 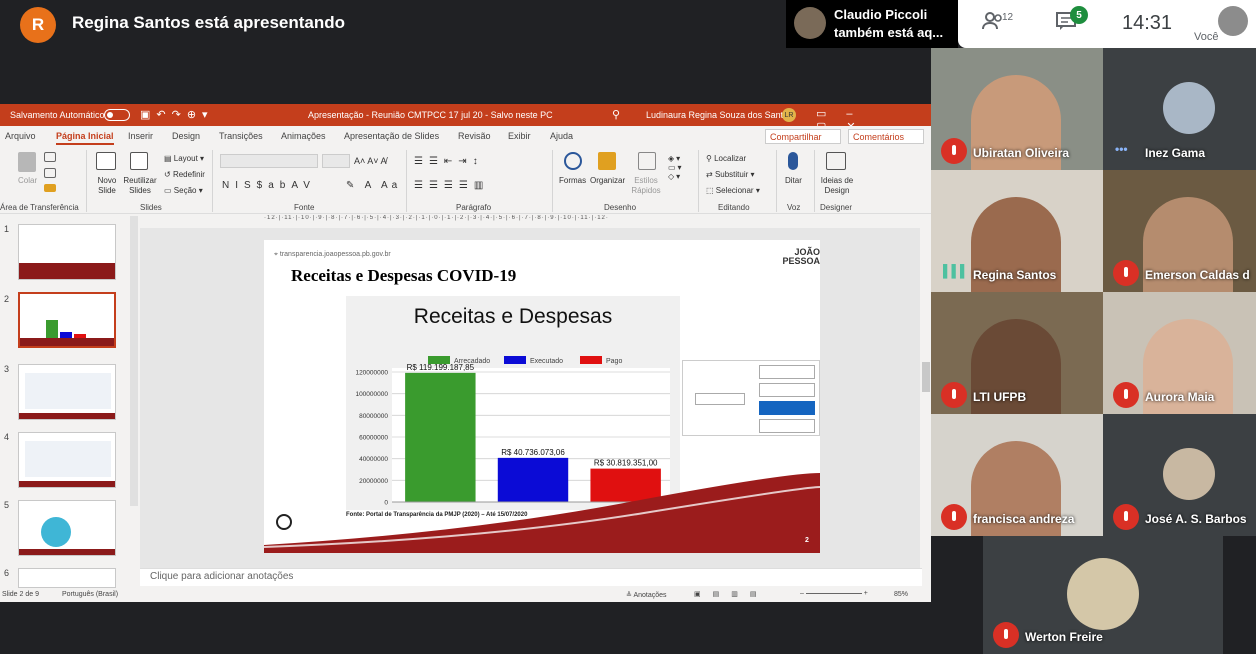 What do you see at coordinates (803, 136) in the screenshot?
I see `share-button: Compartilhar` at bounding box center [803, 136].